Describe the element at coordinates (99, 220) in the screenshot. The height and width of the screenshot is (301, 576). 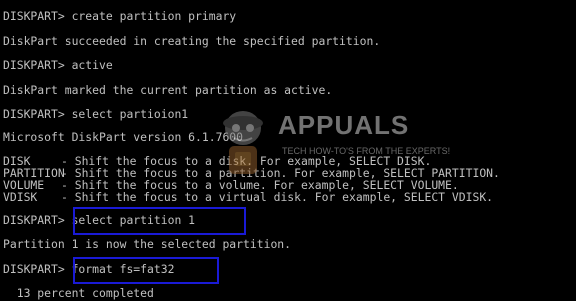
I see `console-line-select-partition: DISKPART> select partition 1` at that location.